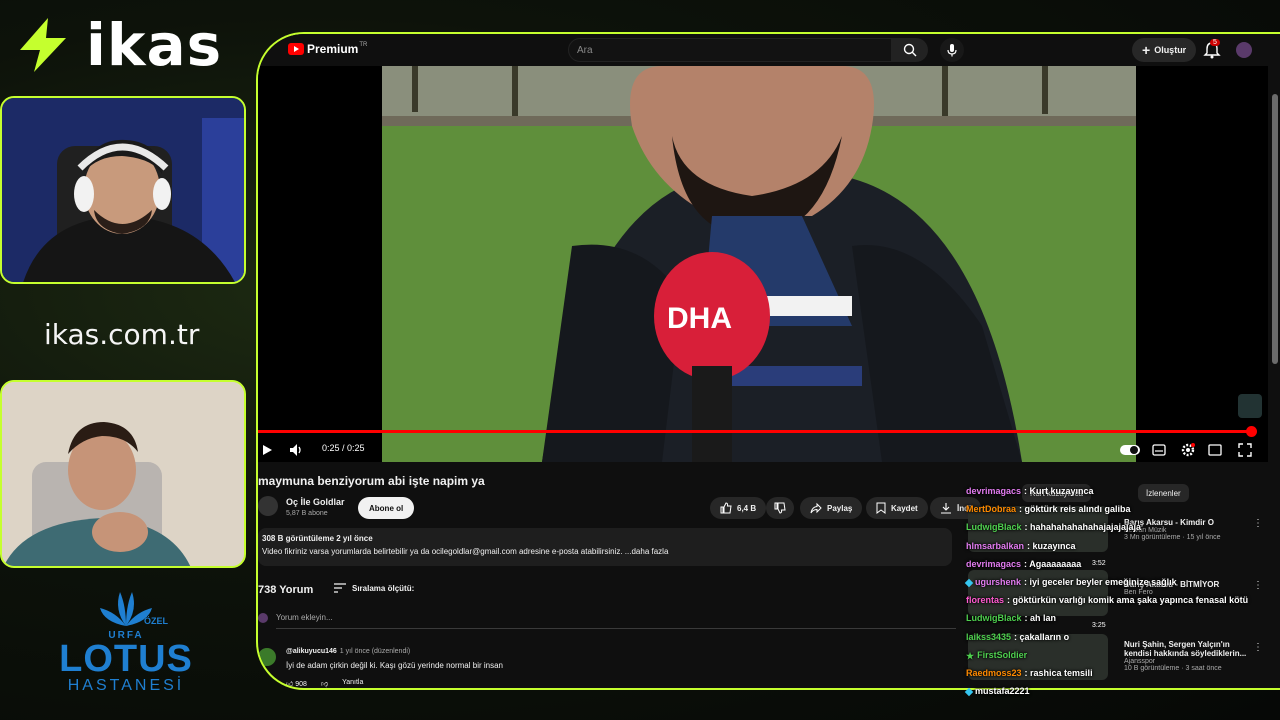 This screenshot has width=1280, height=720. I want to click on chip-watched: İzlenenler, so click(1163, 493).